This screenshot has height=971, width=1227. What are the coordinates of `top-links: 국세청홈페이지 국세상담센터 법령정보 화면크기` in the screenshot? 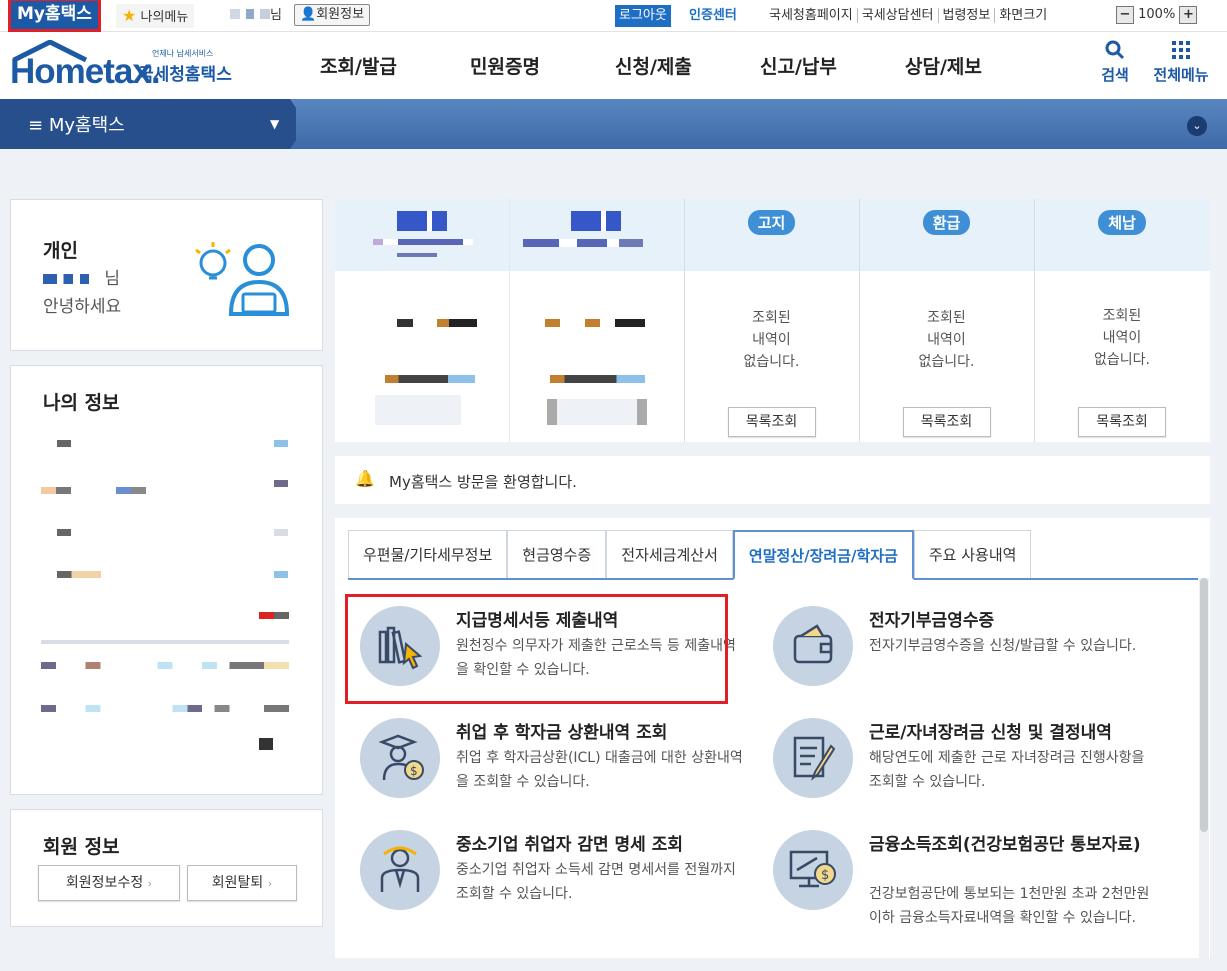 It's located at (908, 16).